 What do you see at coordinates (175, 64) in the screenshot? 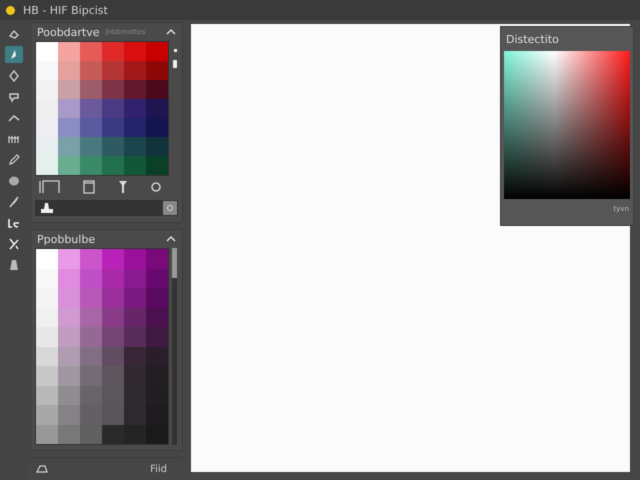
I see `scroll-handle` at bounding box center [175, 64].